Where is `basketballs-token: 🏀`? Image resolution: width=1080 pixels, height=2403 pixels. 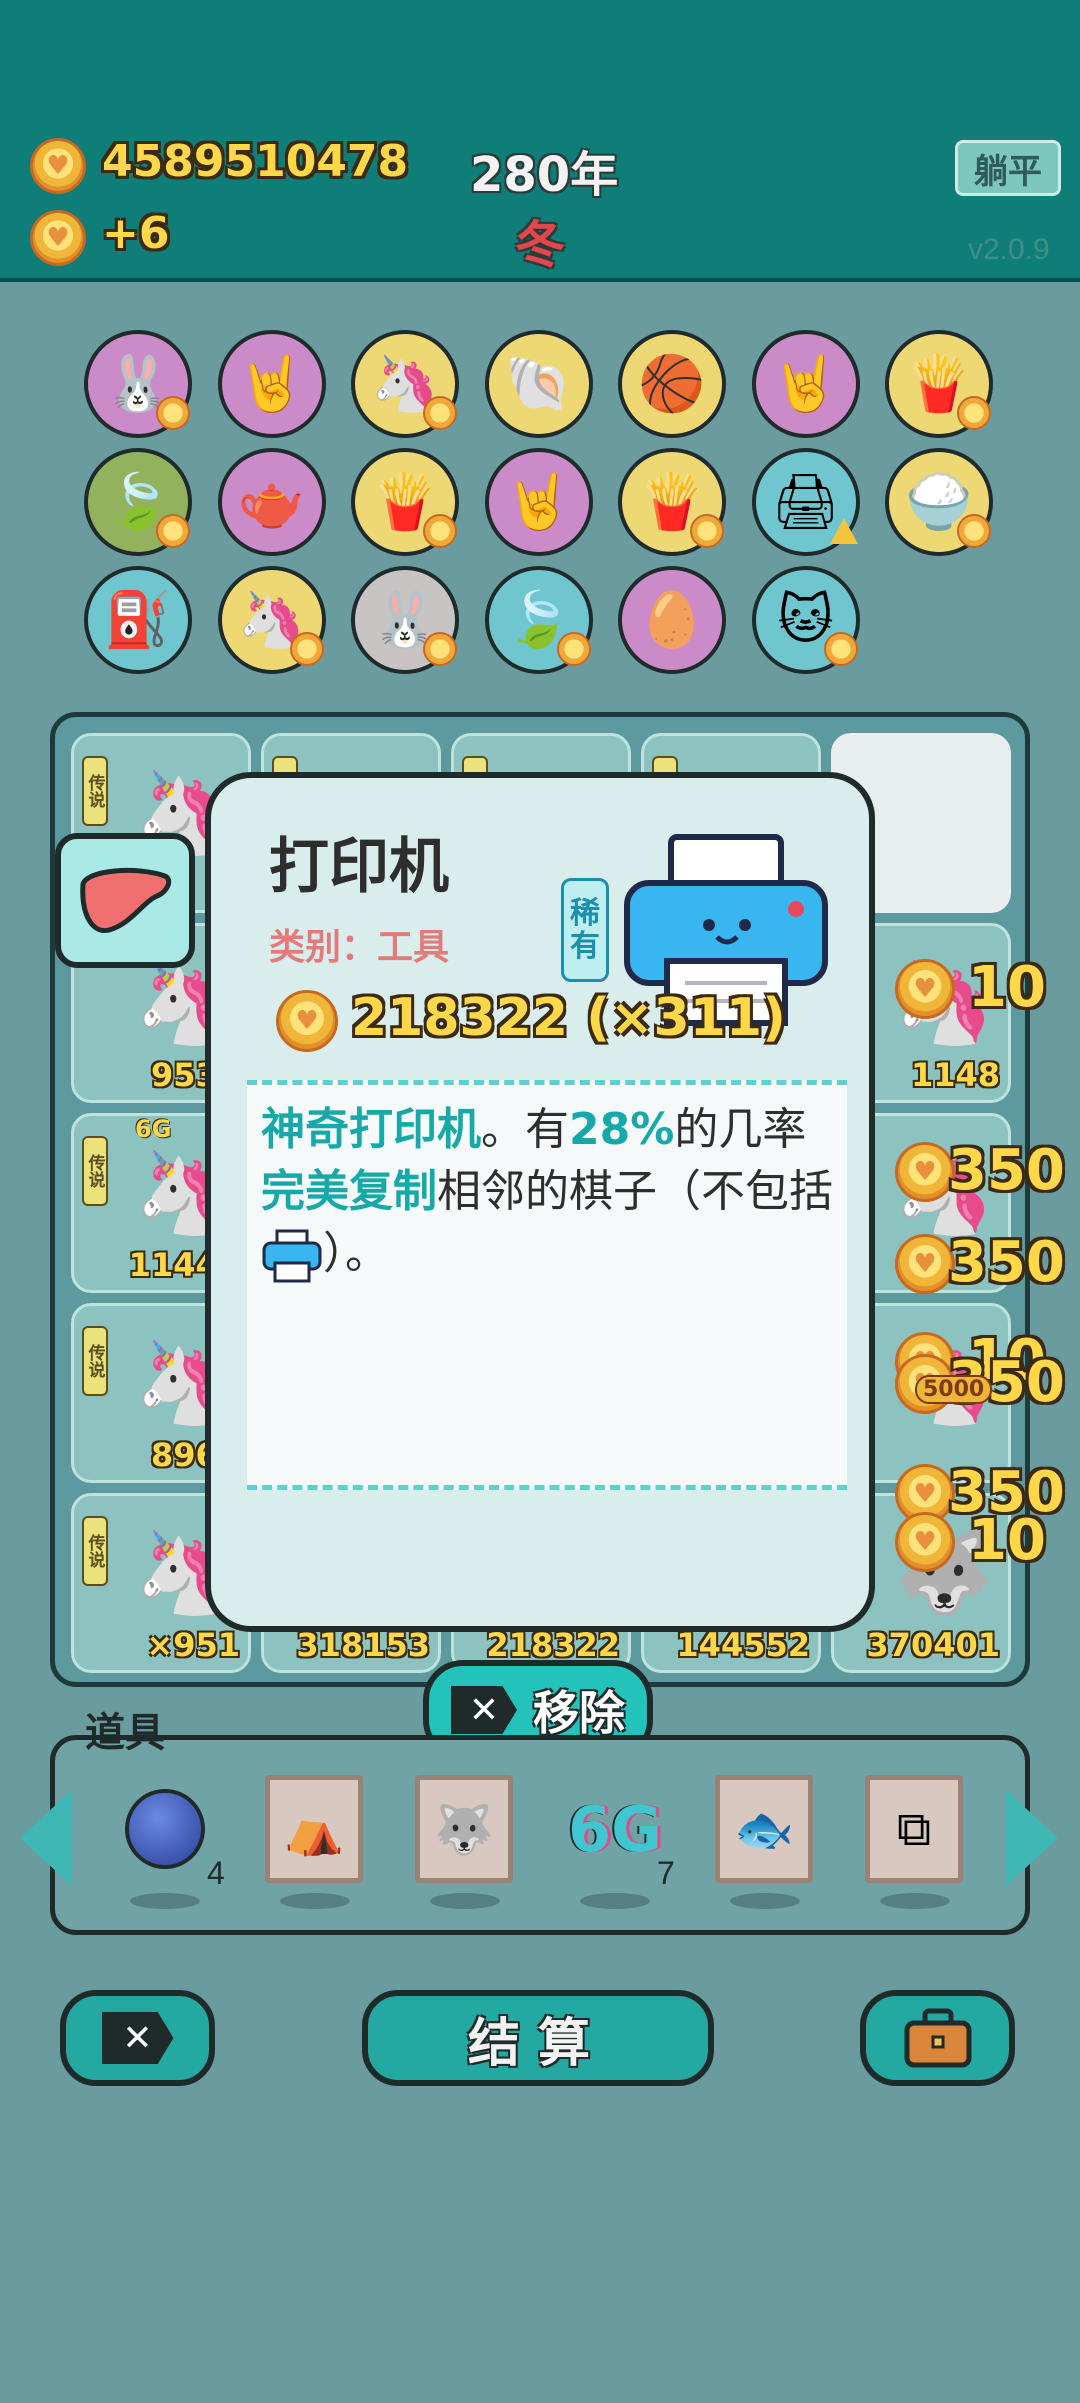
basketballs-token: 🏀 is located at coordinates (672, 384).